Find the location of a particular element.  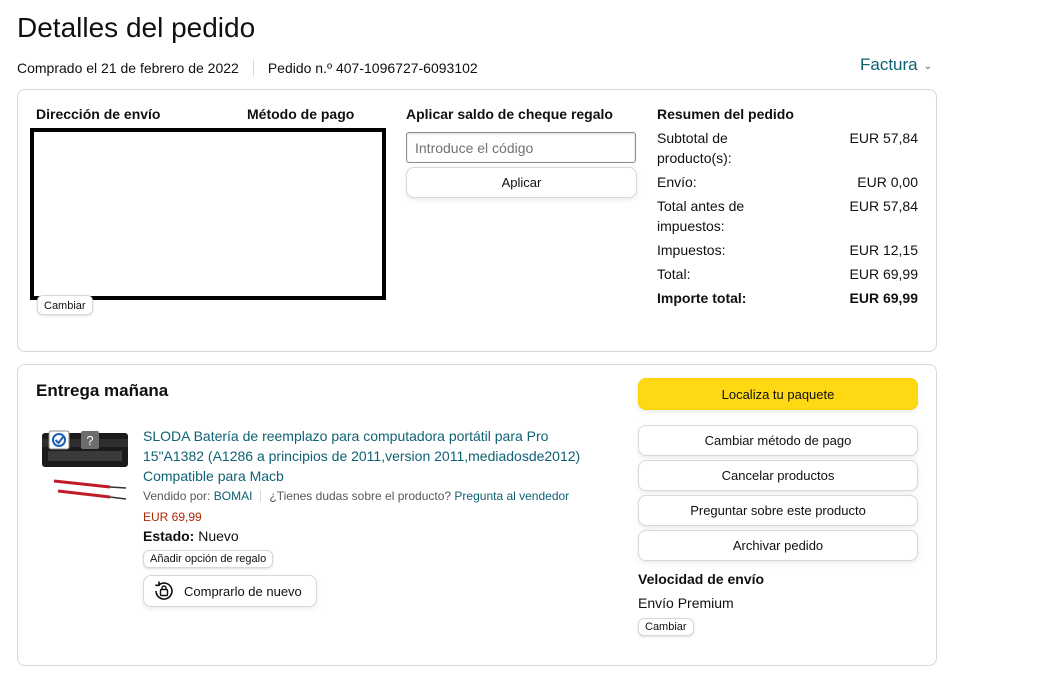

change-address-button: Cambiar is located at coordinates (65, 305).